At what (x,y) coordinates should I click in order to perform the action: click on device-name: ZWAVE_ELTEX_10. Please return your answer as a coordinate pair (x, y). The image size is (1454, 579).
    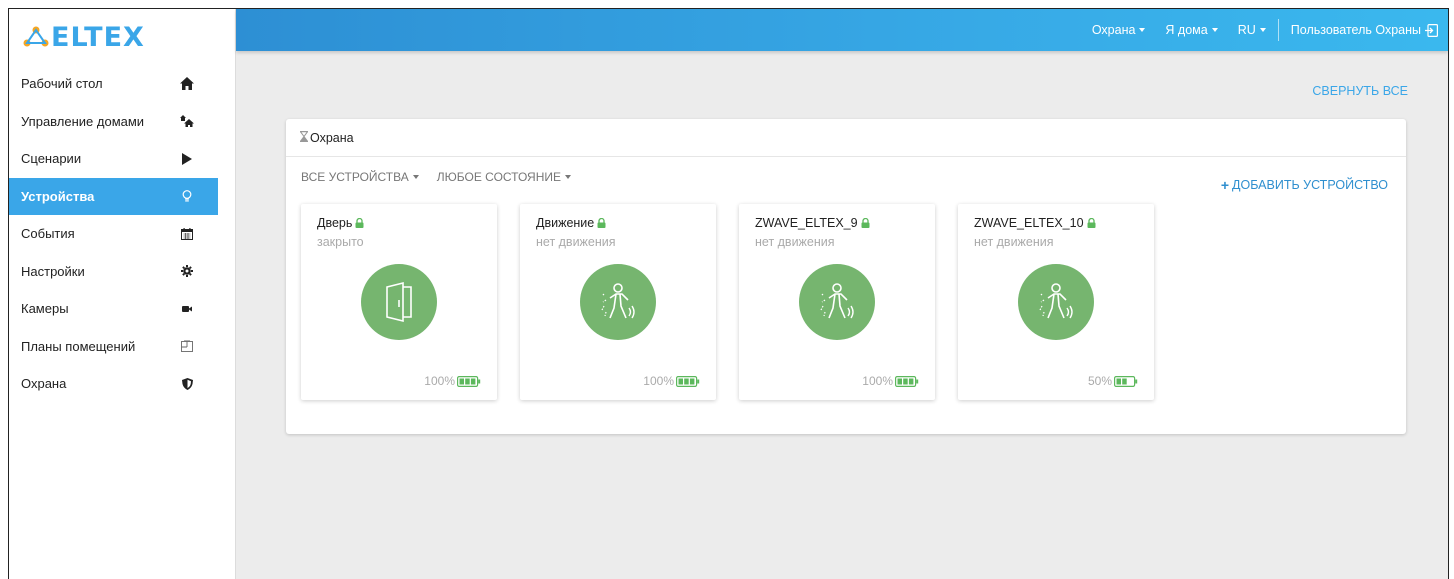
    Looking at the image, I should click on (1029, 223).